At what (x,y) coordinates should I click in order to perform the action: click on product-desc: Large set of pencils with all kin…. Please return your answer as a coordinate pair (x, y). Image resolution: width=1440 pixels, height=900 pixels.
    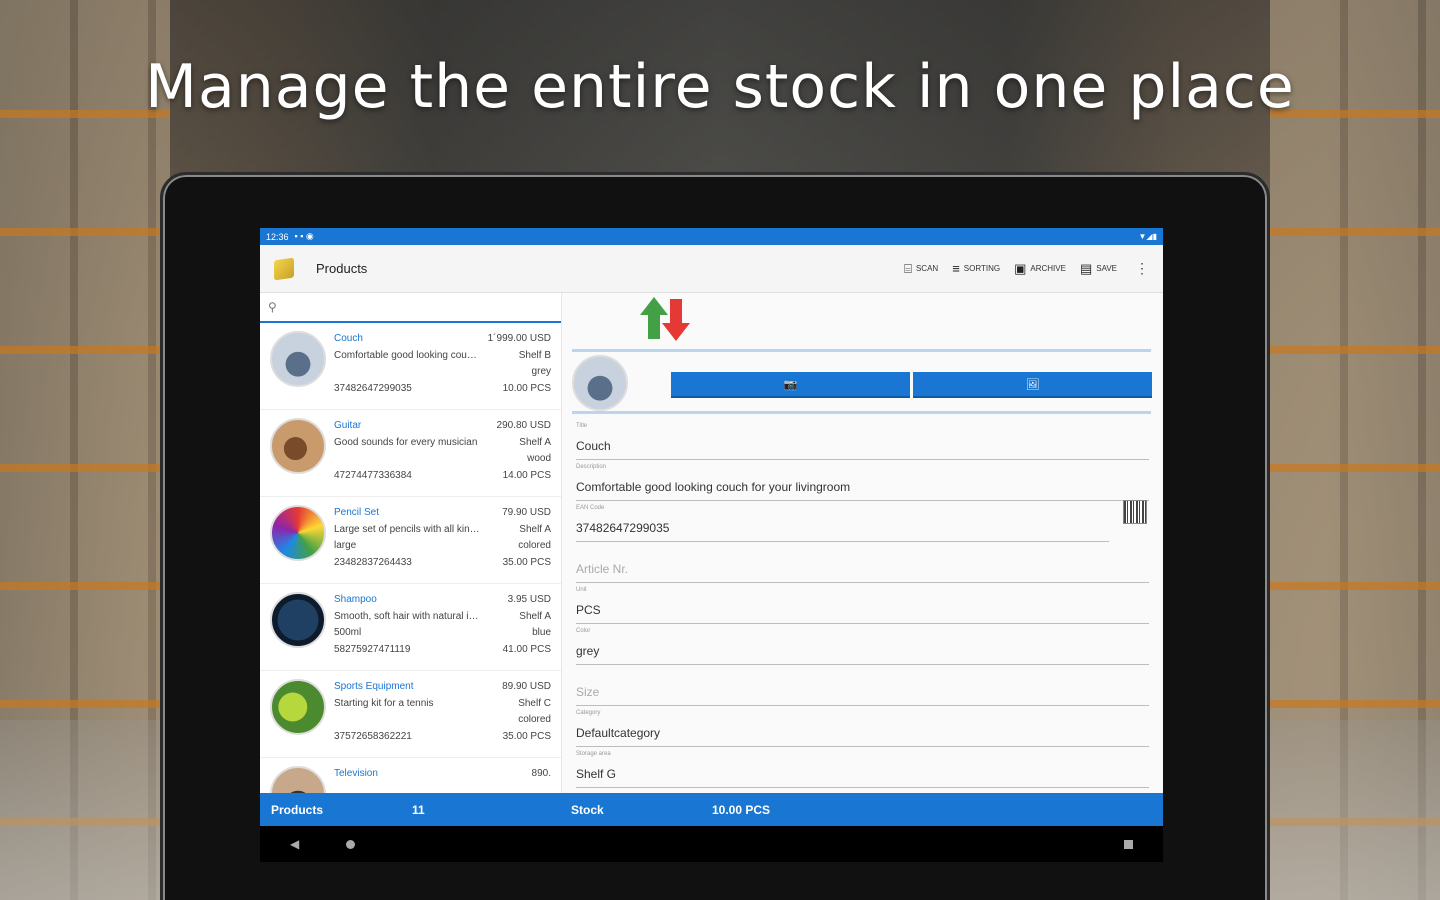
    Looking at the image, I should click on (407, 529).